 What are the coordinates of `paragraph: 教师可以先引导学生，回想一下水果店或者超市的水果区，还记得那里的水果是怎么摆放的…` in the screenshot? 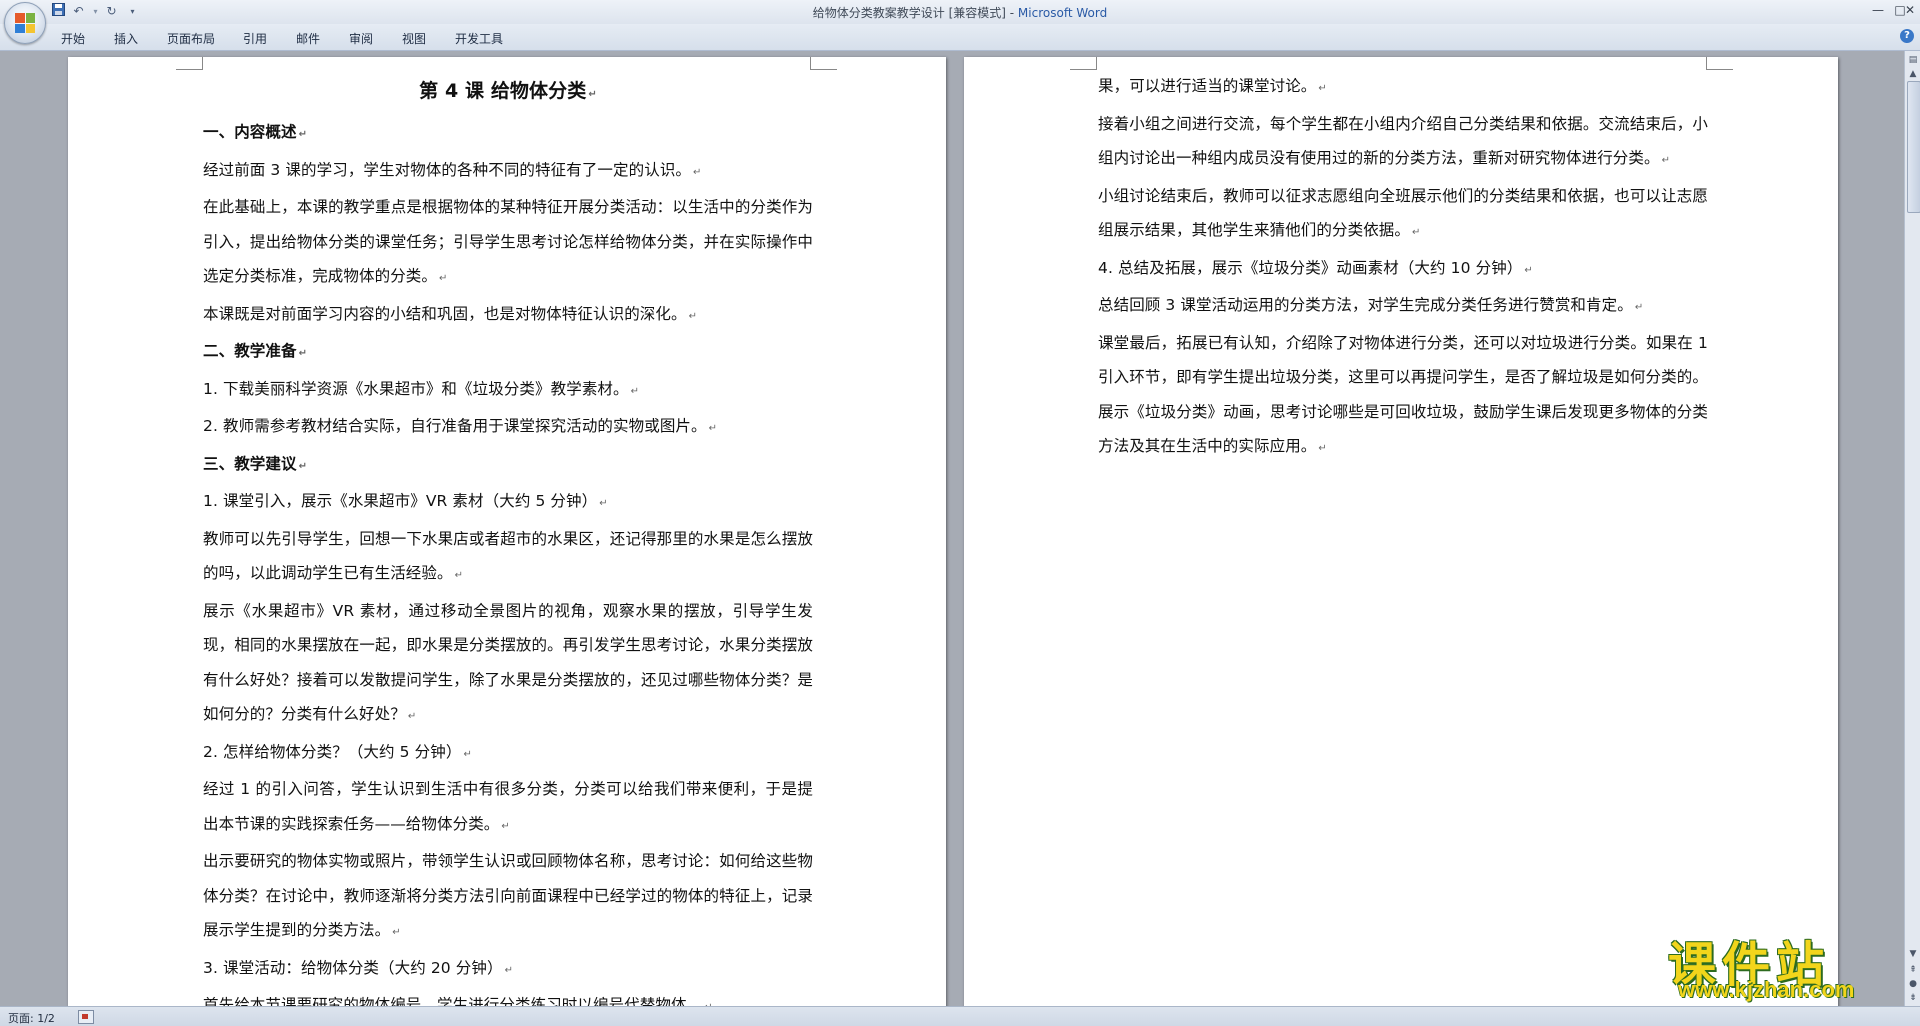 It's located at (508, 558).